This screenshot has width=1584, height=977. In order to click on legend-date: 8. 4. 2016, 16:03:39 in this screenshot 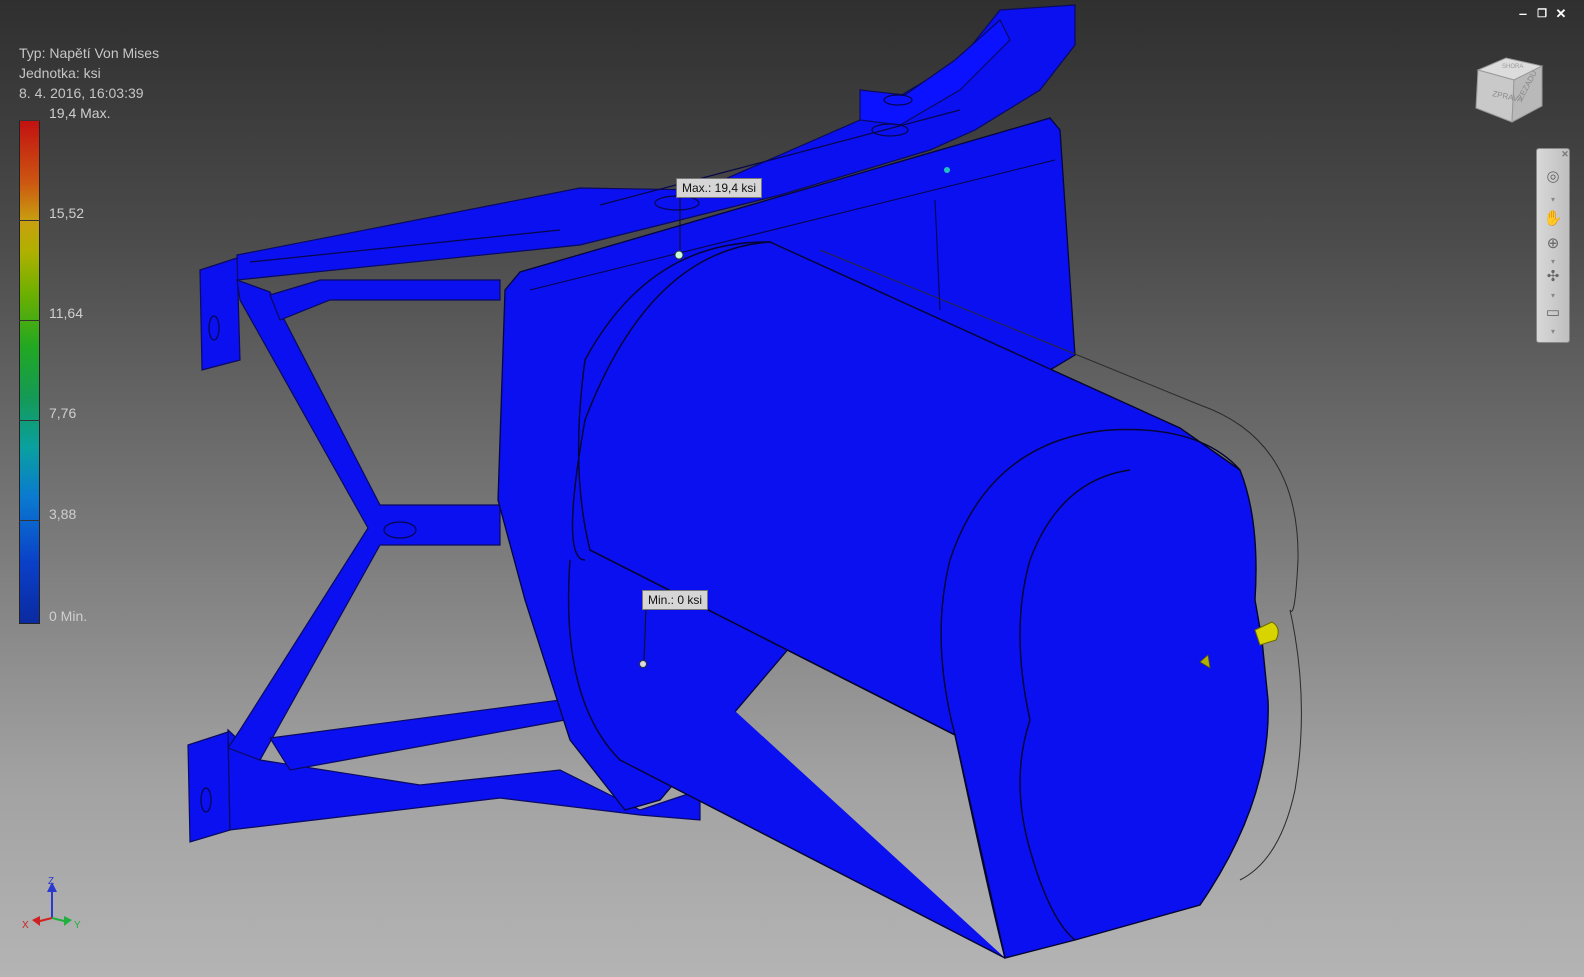, I will do `click(81, 93)`.